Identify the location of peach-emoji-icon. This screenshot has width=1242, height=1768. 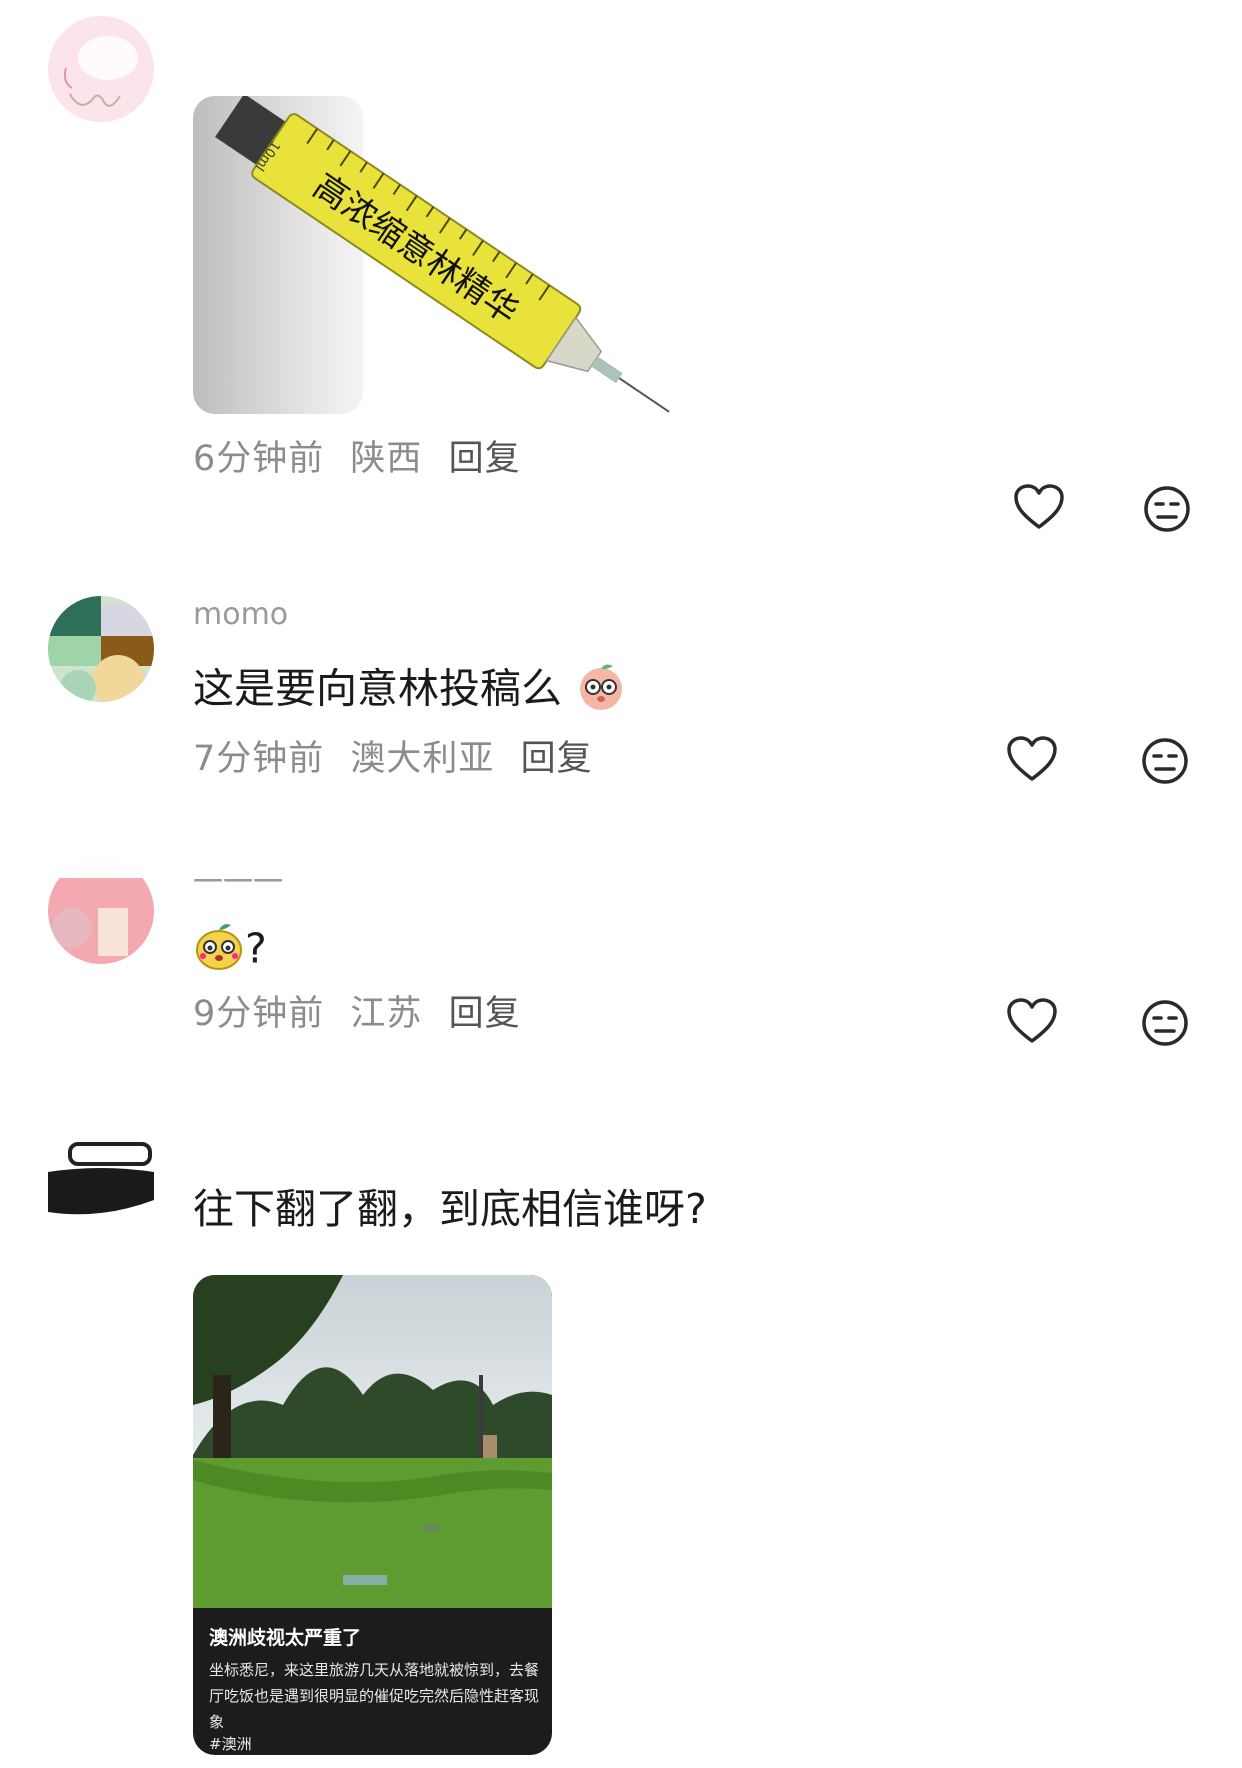
(601, 691).